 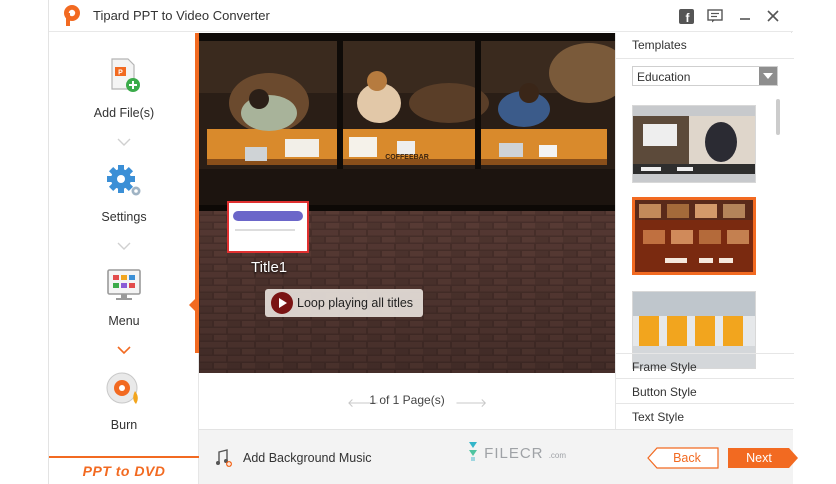 What do you see at coordinates (745, 16) in the screenshot?
I see `minimize-icon` at bounding box center [745, 16].